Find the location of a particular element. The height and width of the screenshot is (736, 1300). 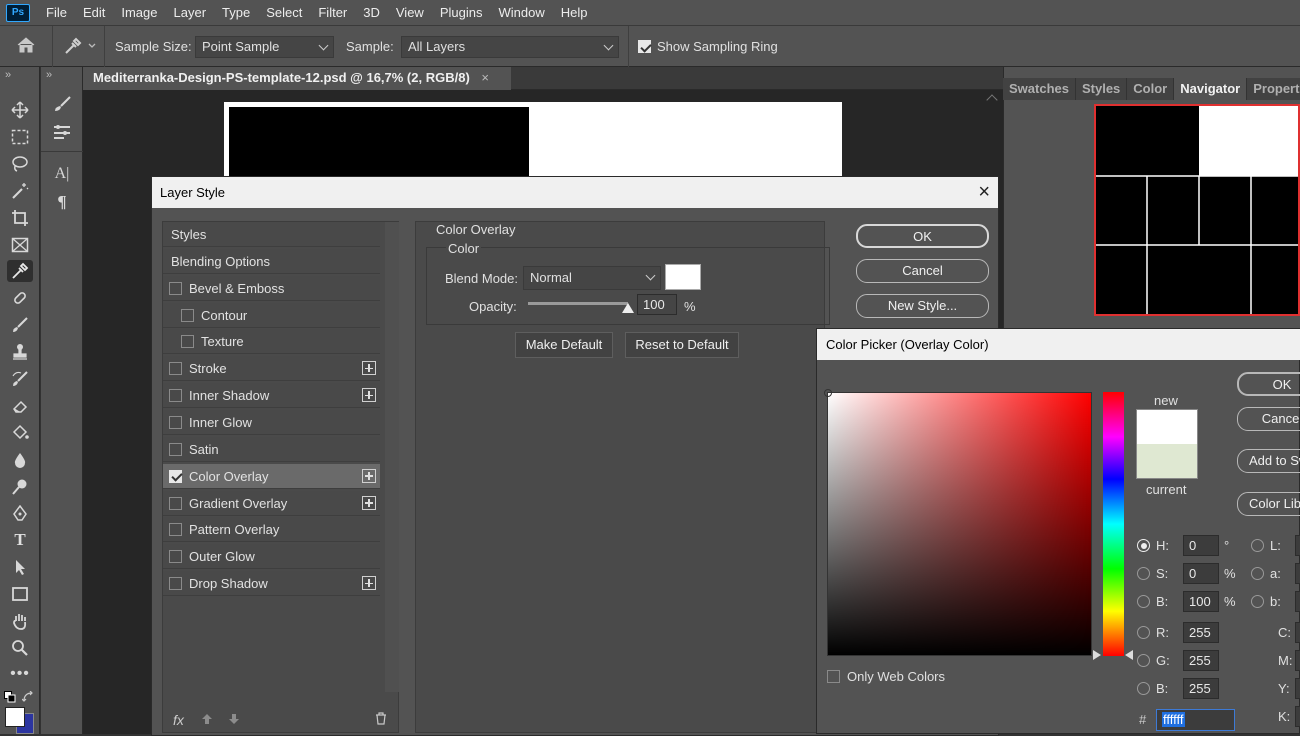

style-item-color-overlay: Color Overlay is located at coordinates (271, 476).